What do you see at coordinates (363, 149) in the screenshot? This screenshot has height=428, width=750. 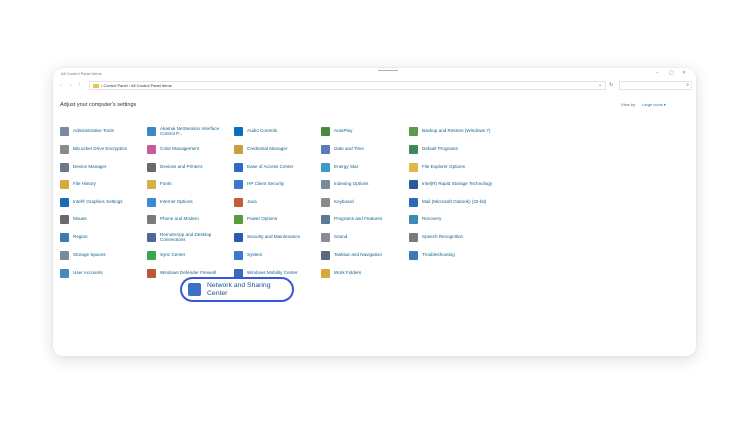 I see `control-panel-item: Date and Time` at bounding box center [363, 149].